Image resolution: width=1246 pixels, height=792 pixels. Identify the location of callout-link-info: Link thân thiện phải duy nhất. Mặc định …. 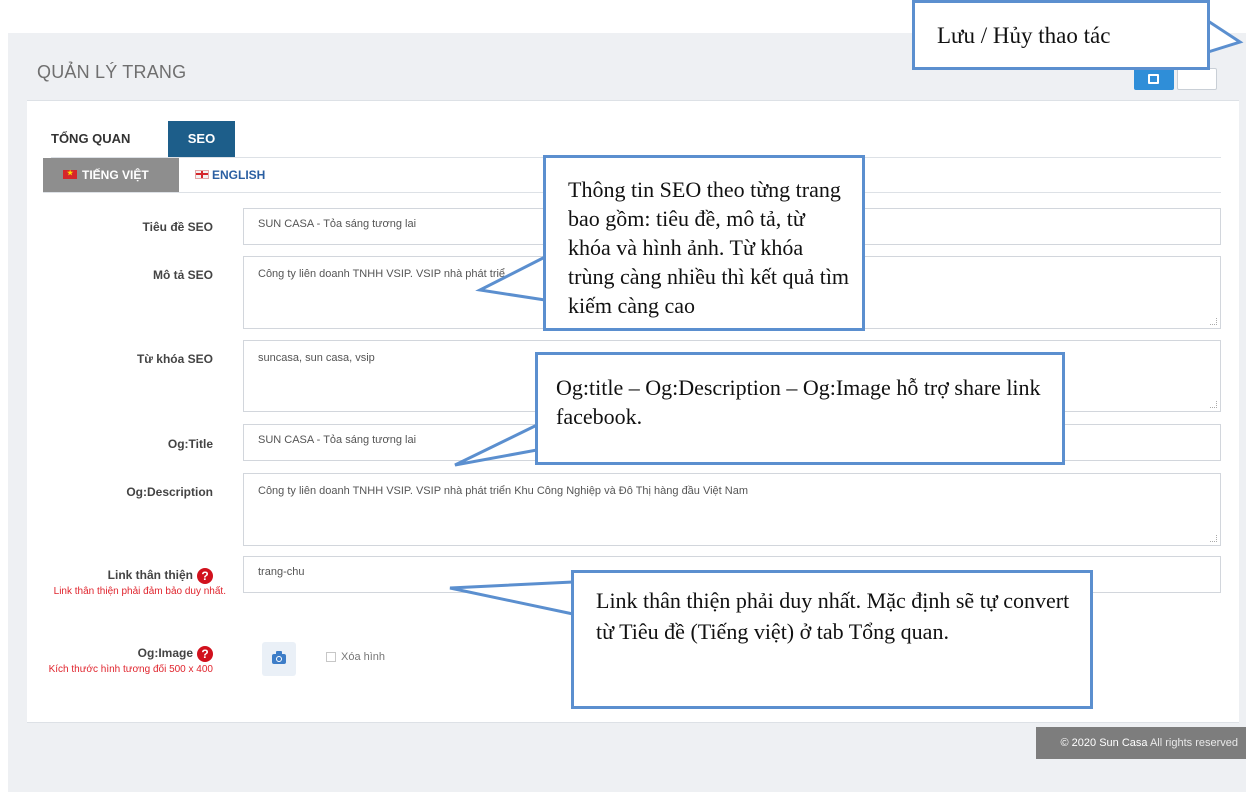
(832, 639).